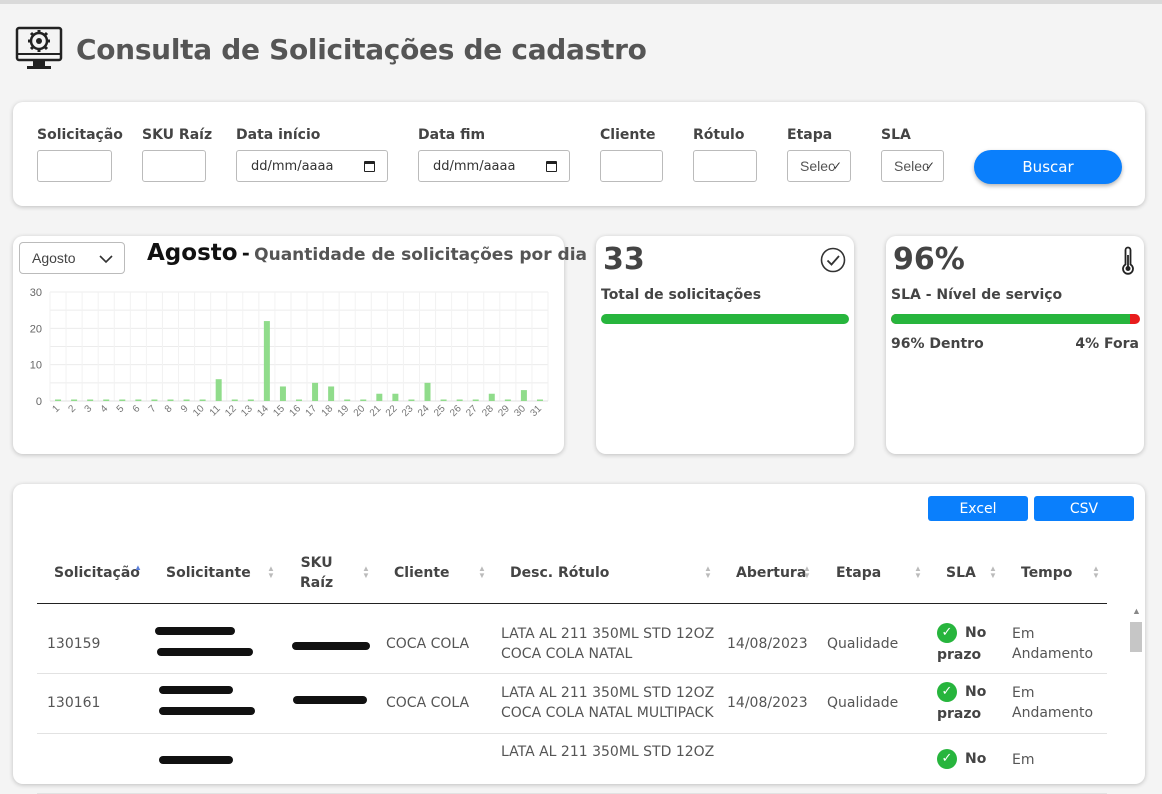 This screenshot has height=794, width=1162. I want to click on etapa-select: Selecione ✓, so click(819, 166).